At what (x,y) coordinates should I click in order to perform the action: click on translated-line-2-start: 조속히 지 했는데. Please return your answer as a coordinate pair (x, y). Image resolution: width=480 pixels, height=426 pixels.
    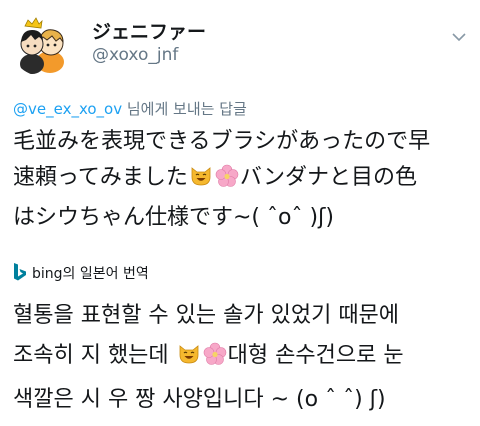
    Looking at the image, I should click on (94, 355).